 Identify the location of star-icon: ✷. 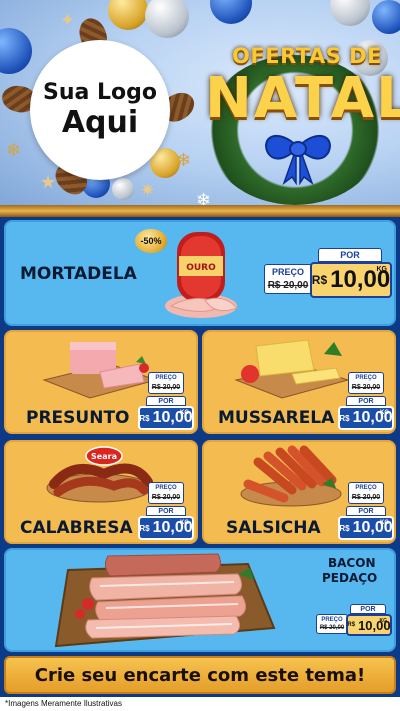
(148, 190).